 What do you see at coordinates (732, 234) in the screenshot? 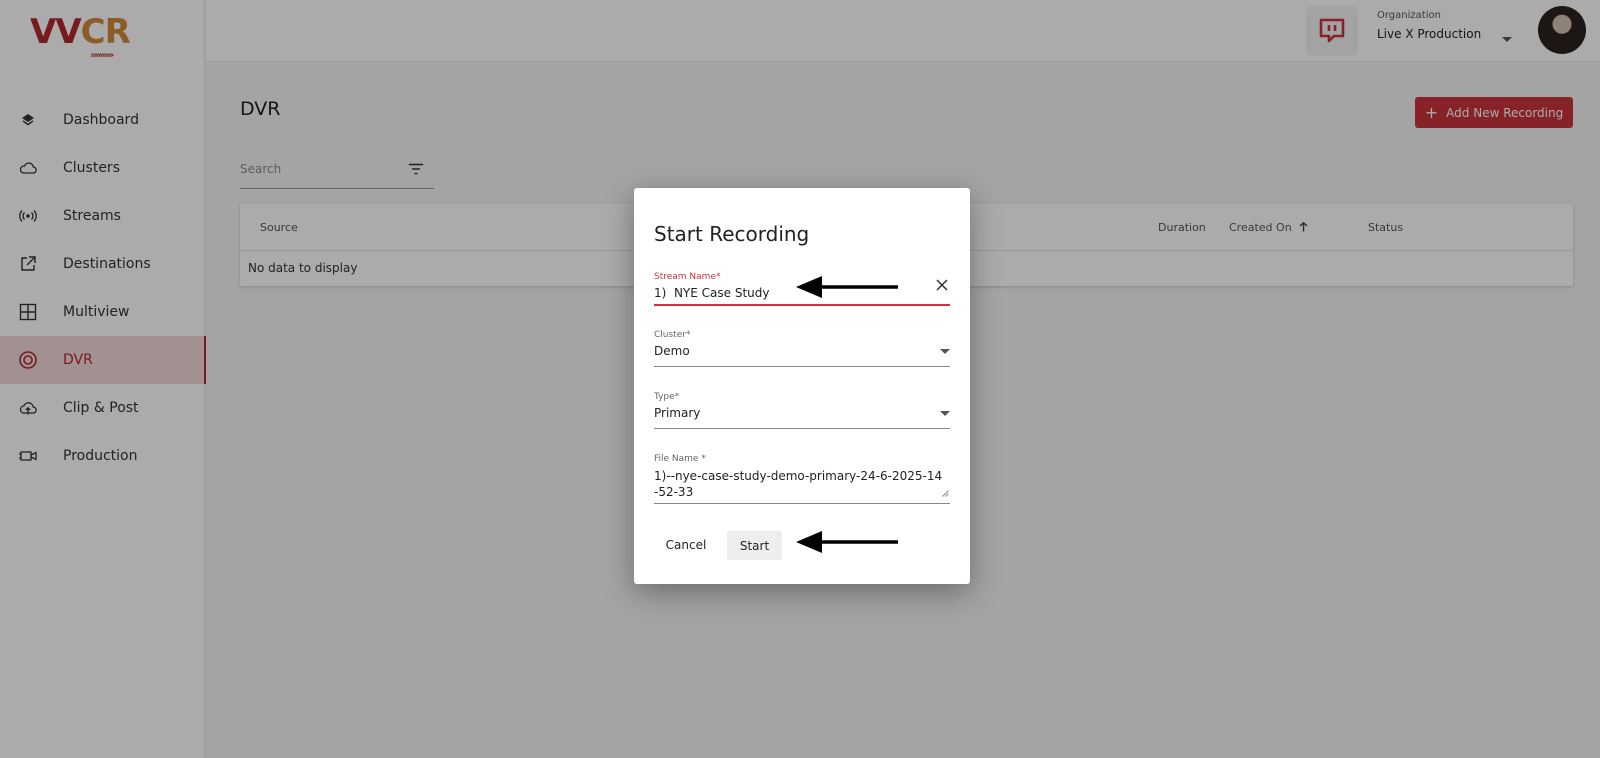
I see `dialog-title: Start Recording` at bounding box center [732, 234].